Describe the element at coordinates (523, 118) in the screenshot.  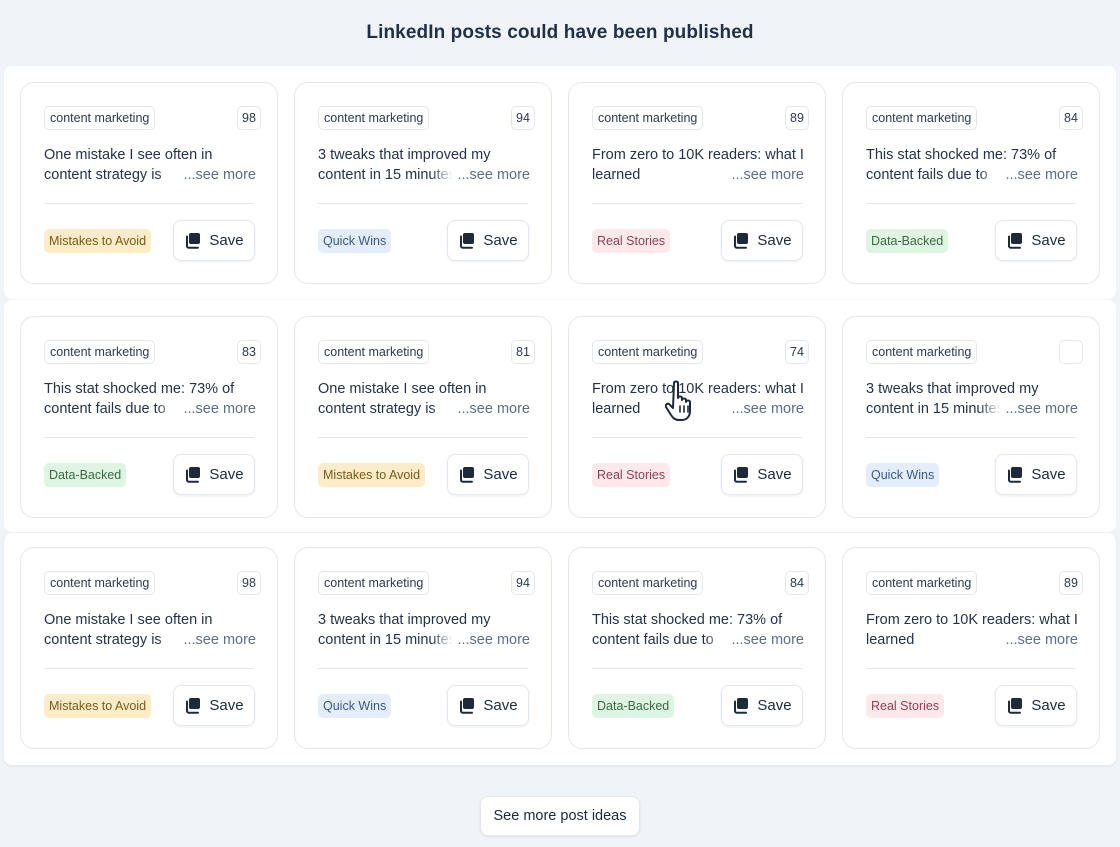
I see `score-badge: 94` at that location.